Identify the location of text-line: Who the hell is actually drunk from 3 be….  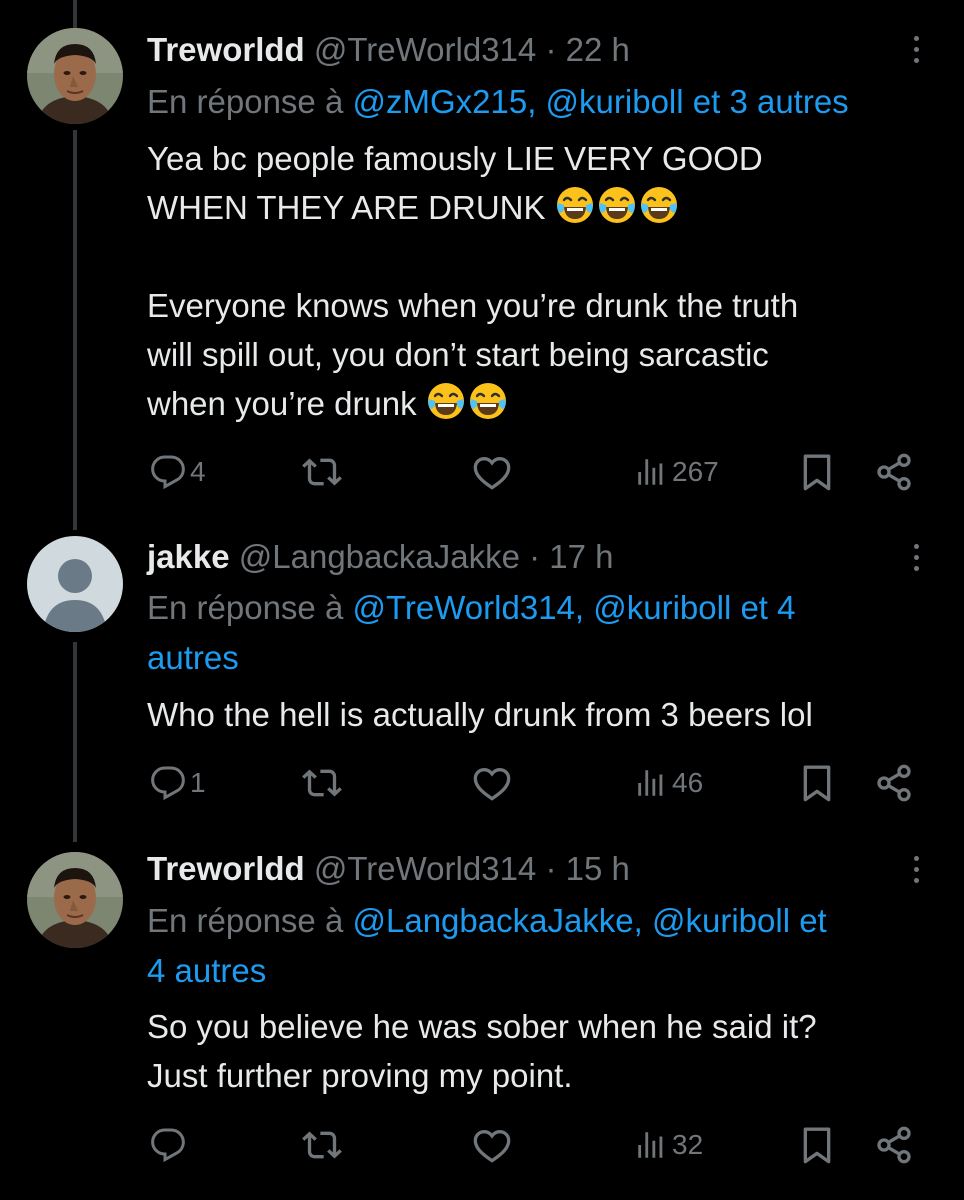
(480, 714).